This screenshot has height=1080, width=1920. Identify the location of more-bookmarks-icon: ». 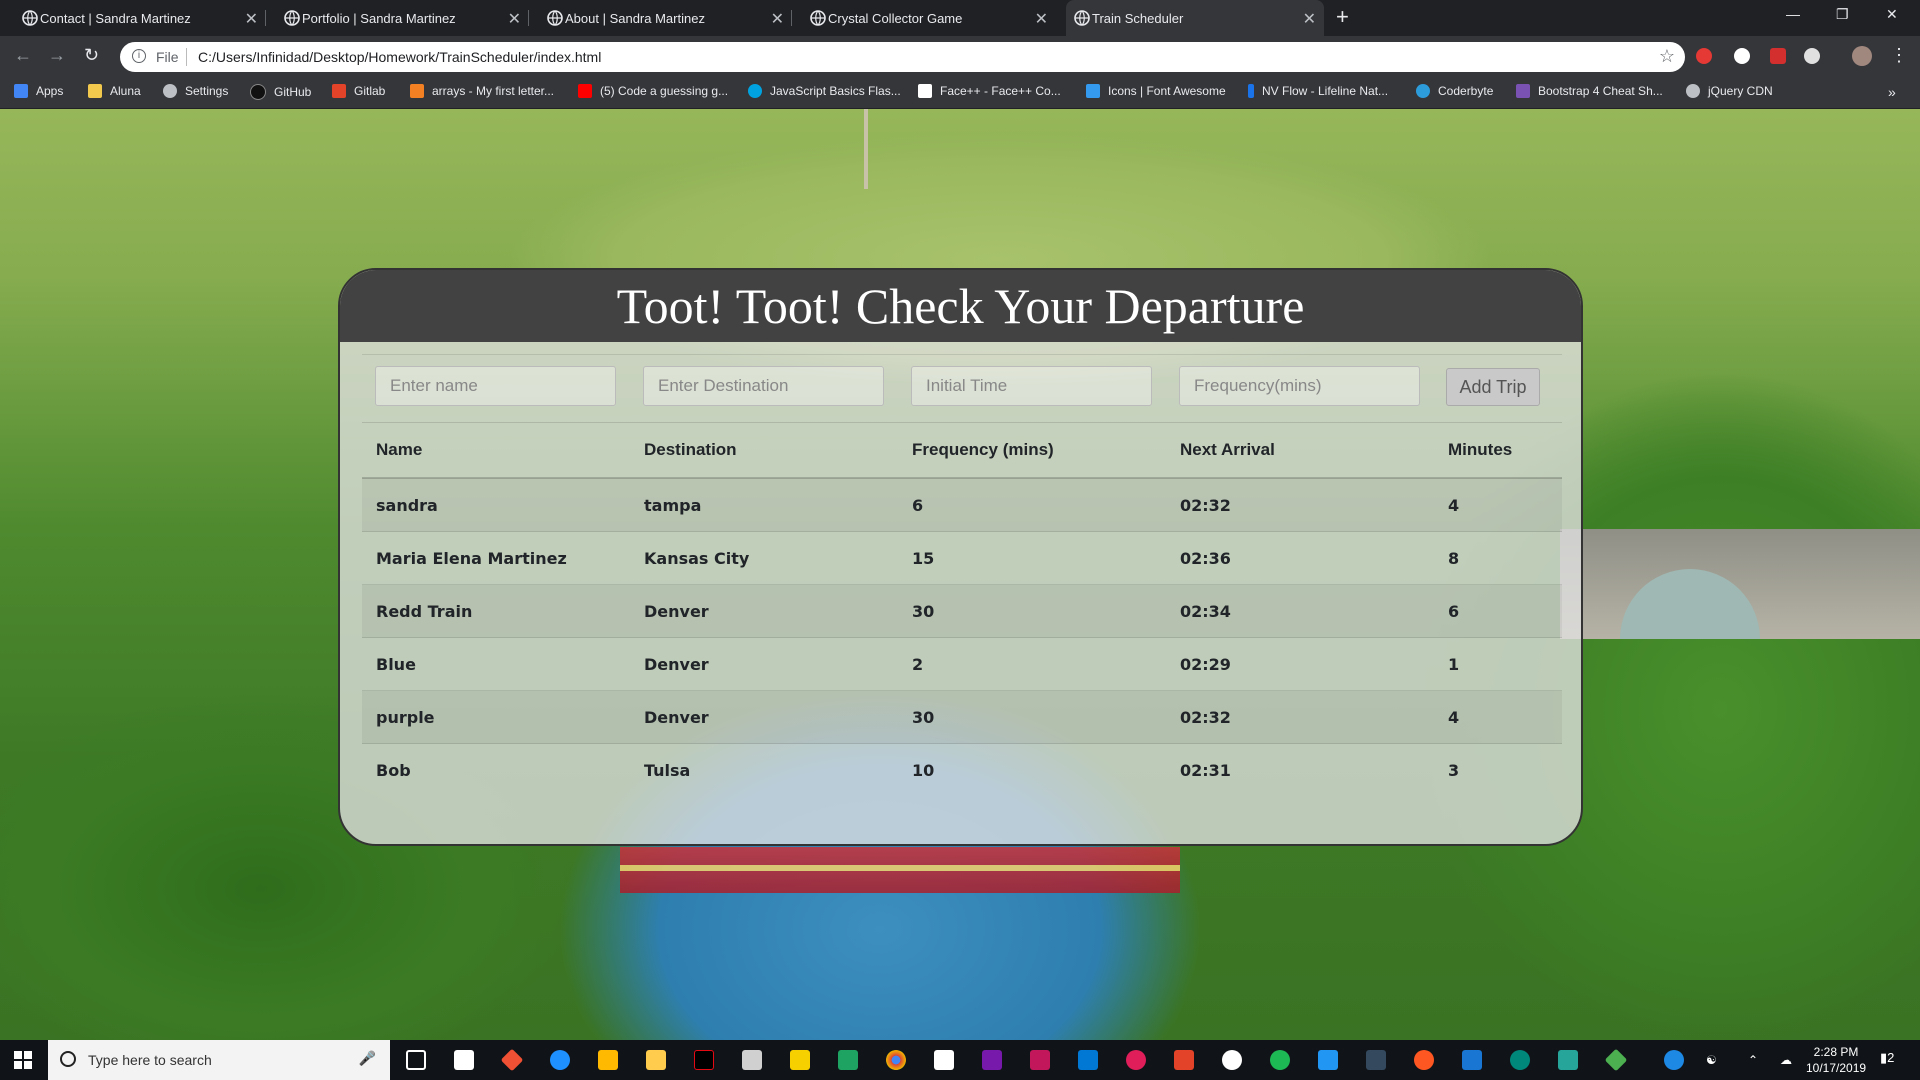
(1892, 92).